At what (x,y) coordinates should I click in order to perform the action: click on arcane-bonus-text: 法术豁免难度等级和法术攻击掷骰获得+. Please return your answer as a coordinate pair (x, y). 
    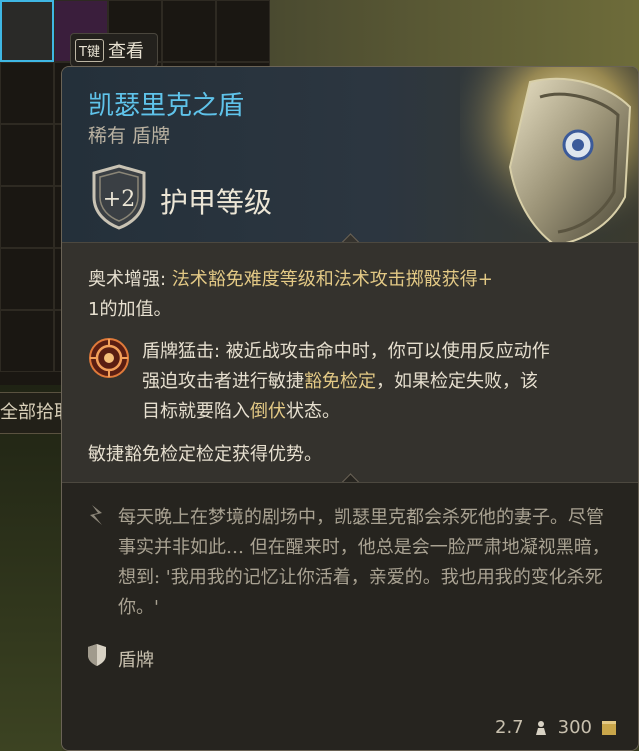
    Looking at the image, I should click on (332, 279).